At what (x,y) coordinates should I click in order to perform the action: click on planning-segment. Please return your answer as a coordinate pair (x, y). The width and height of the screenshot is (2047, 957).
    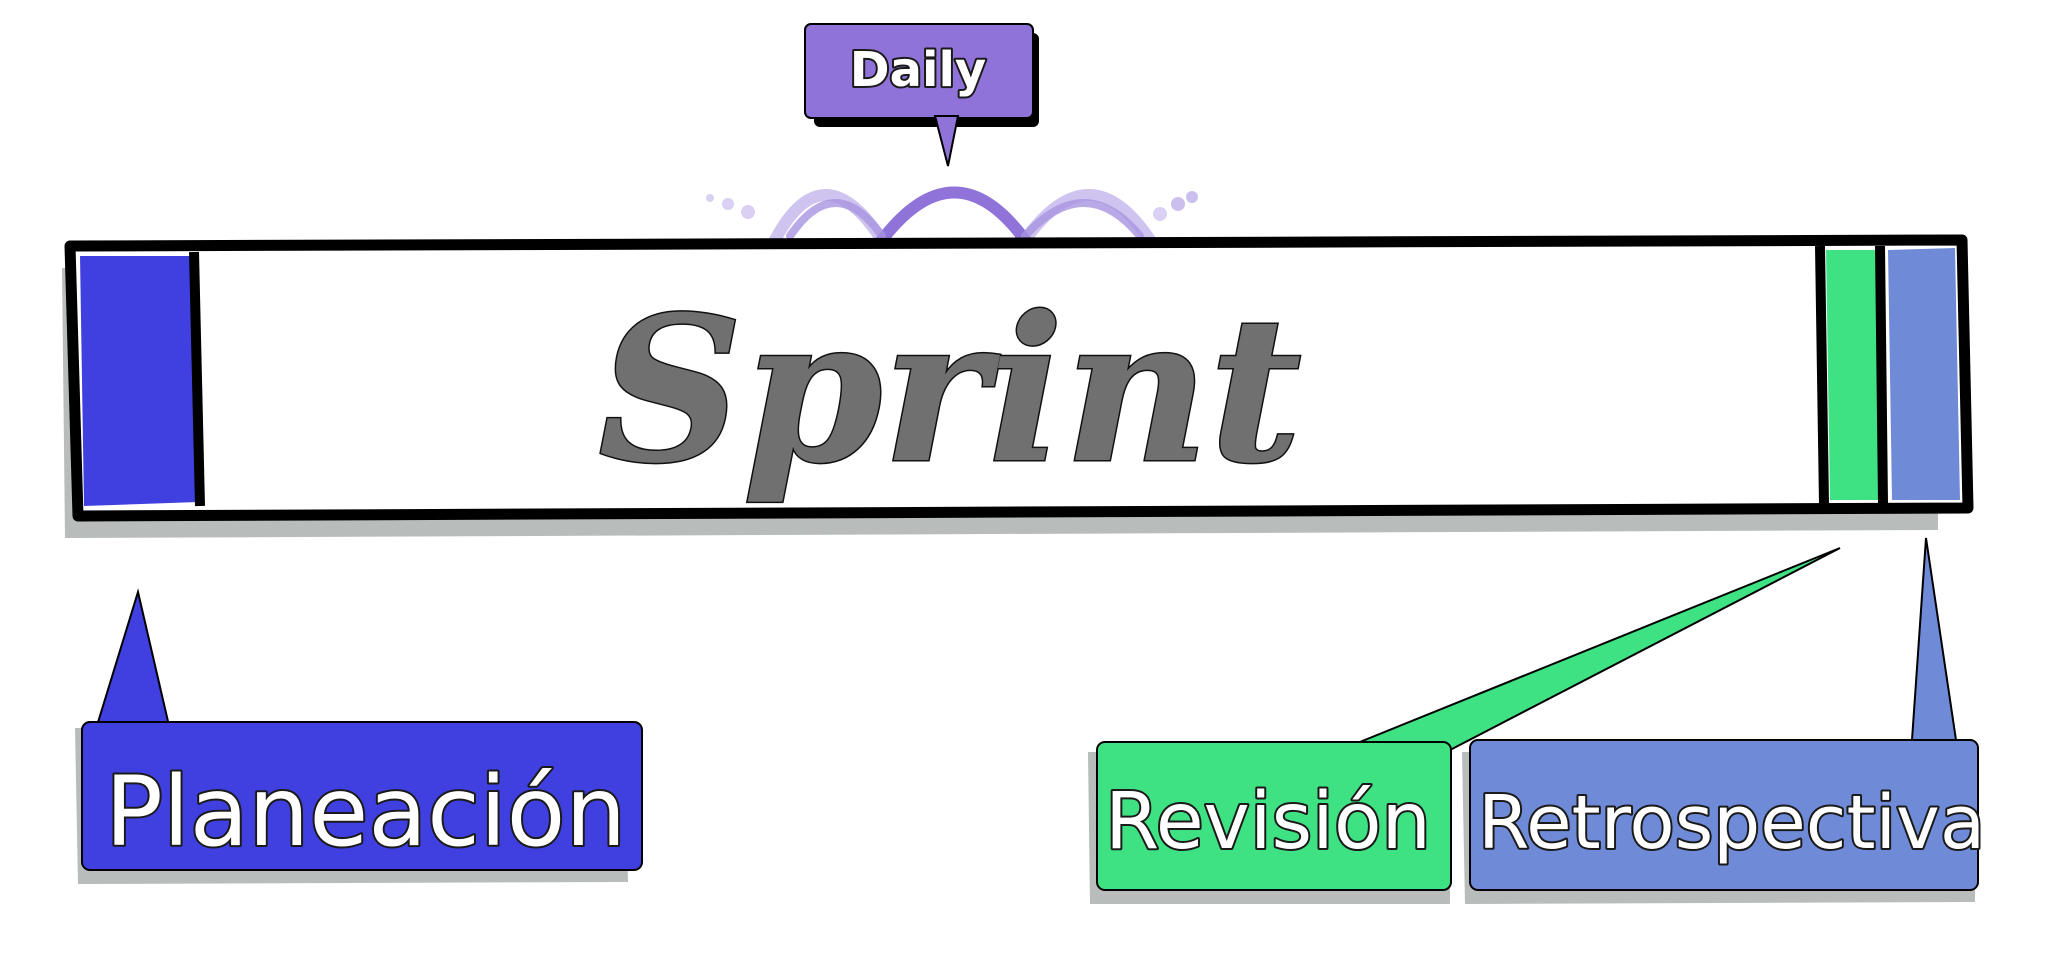
    Looking at the image, I should click on (139, 381).